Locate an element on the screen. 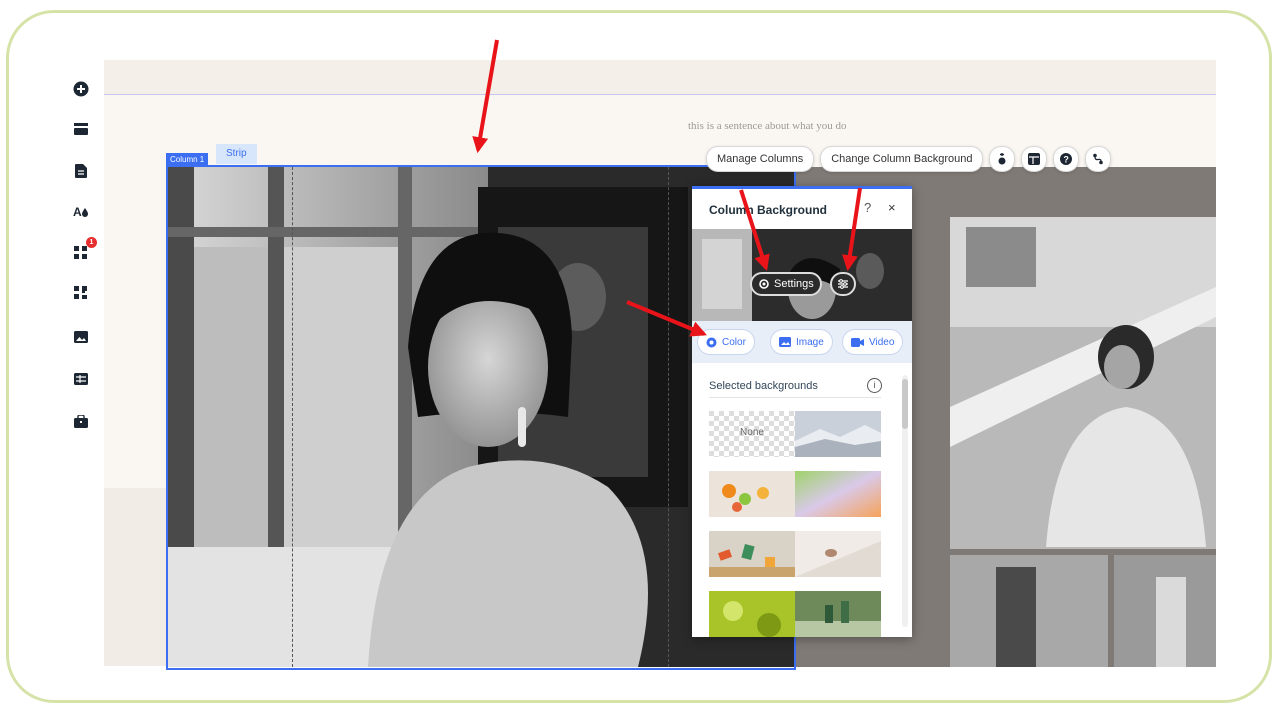 This screenshot has width=1278, height=711. video-button: Video is located at coordinates (873, 342).